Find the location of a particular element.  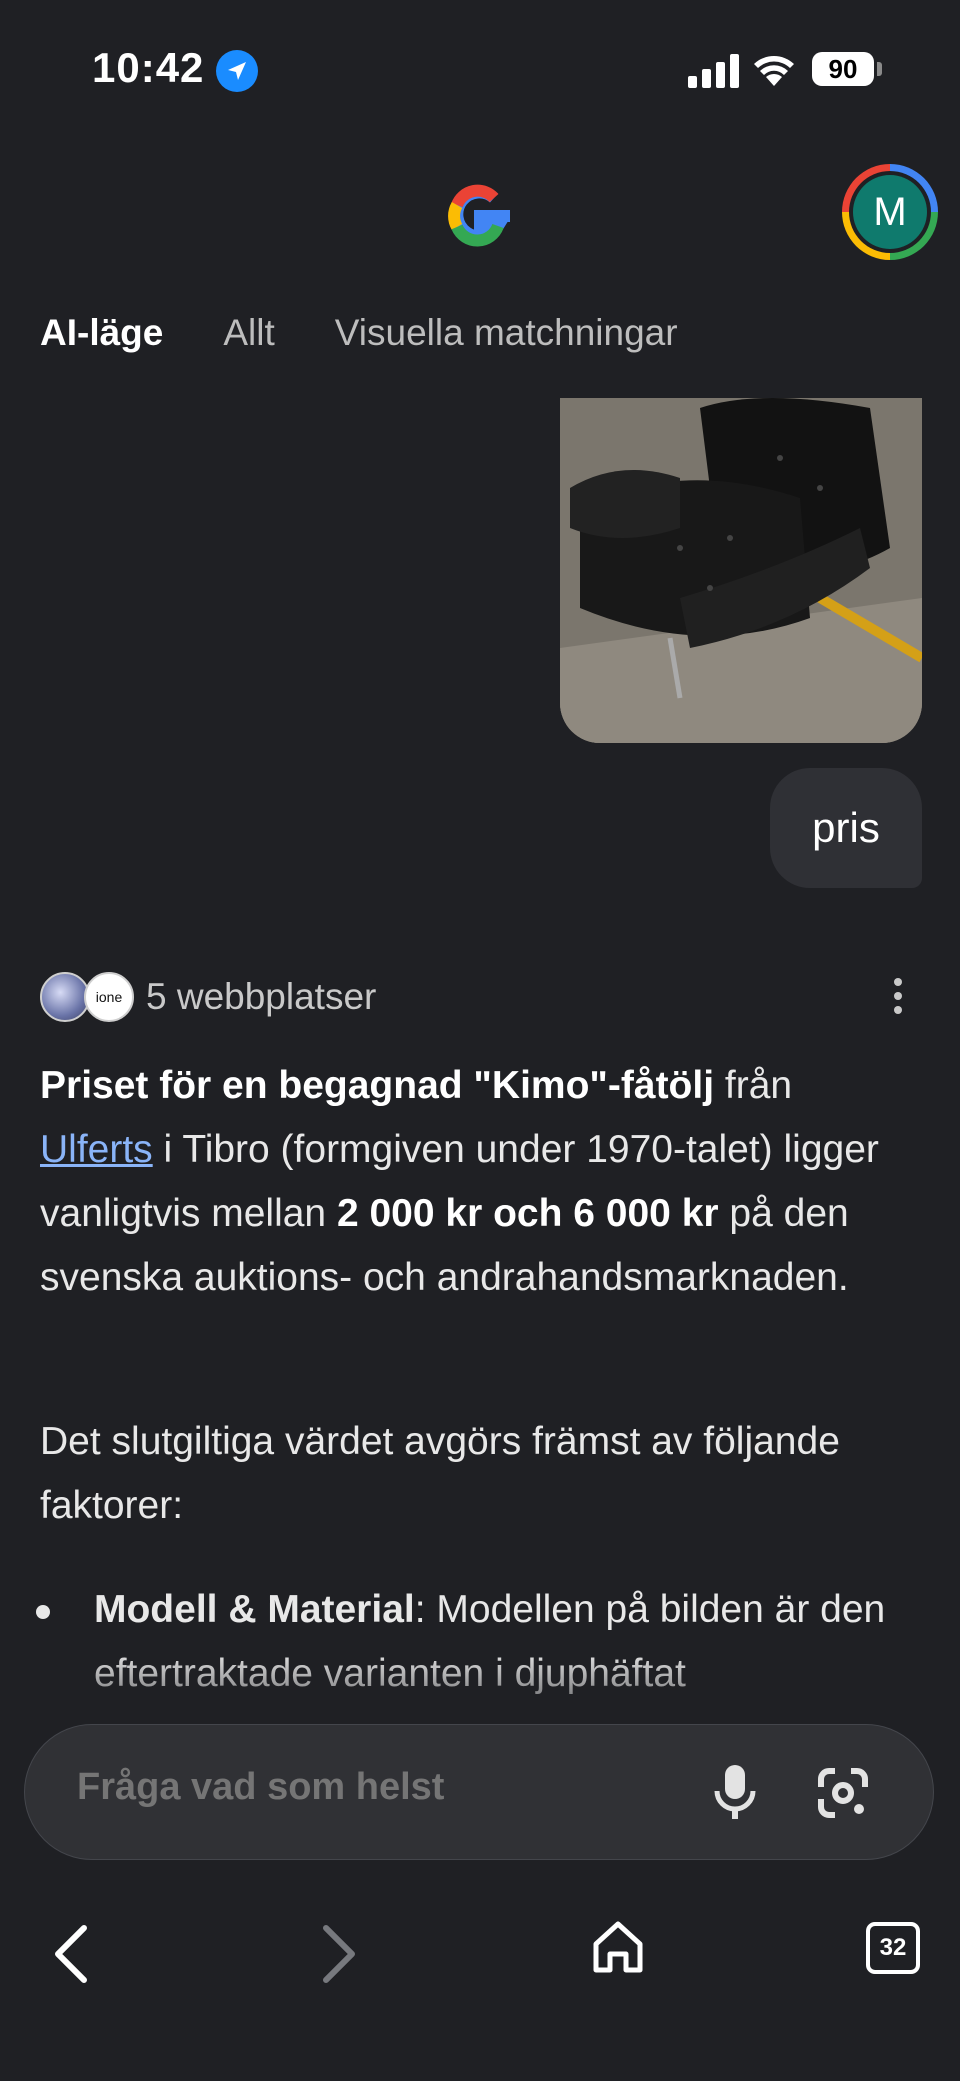

search-mode-tabs: AI-läge Allt Visuella matchningar is located at coordinates (389, 333).